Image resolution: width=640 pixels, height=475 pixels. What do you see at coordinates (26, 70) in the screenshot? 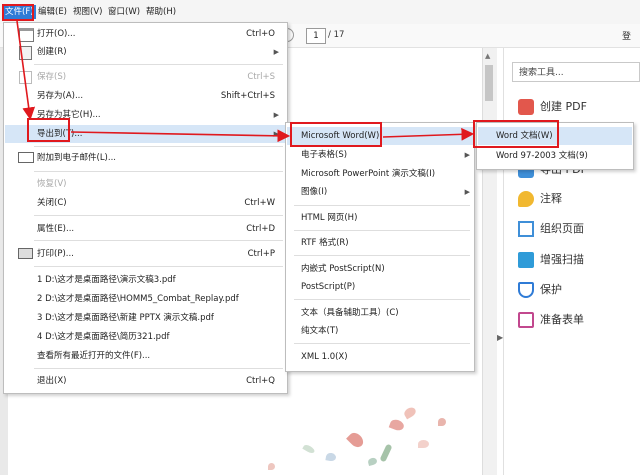
I see `arrow-file-to-export` at bounding box center [26, 70].